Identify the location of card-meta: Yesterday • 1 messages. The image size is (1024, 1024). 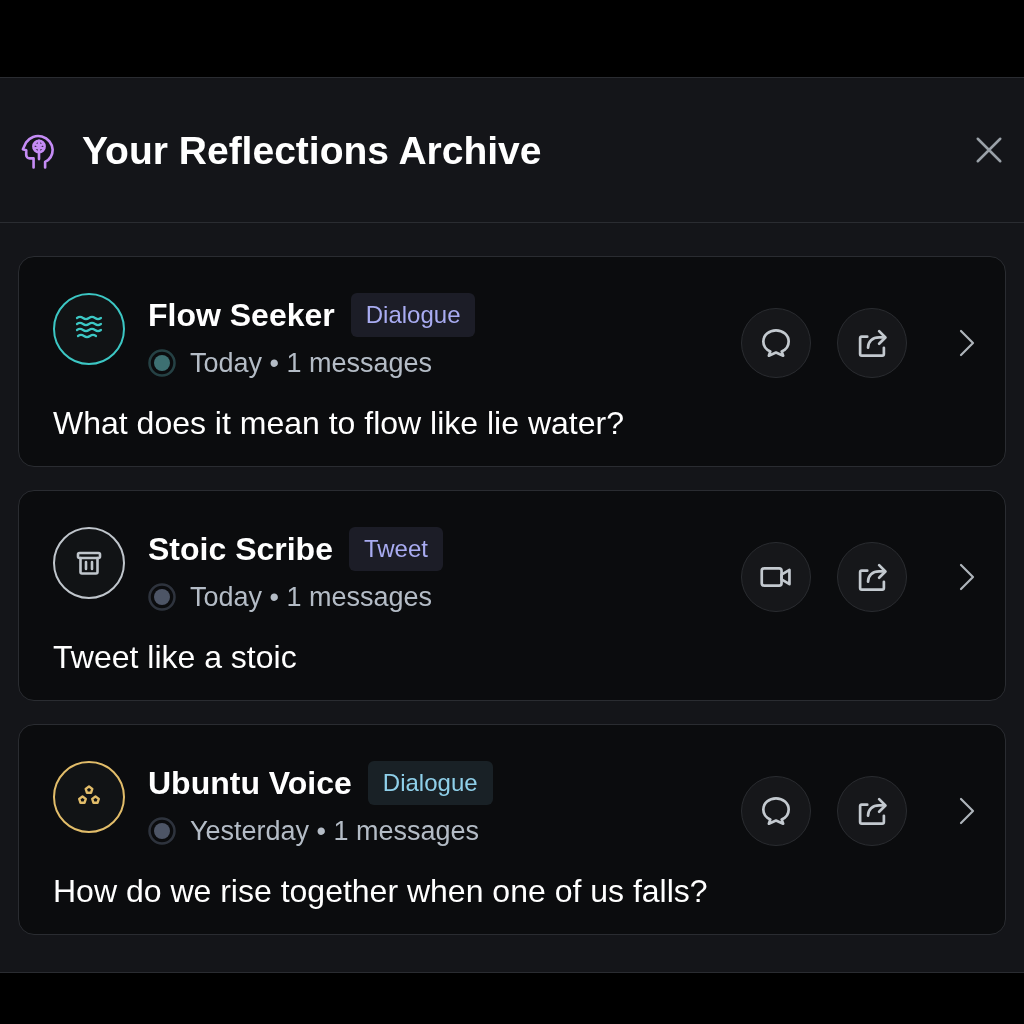
(335, 831).